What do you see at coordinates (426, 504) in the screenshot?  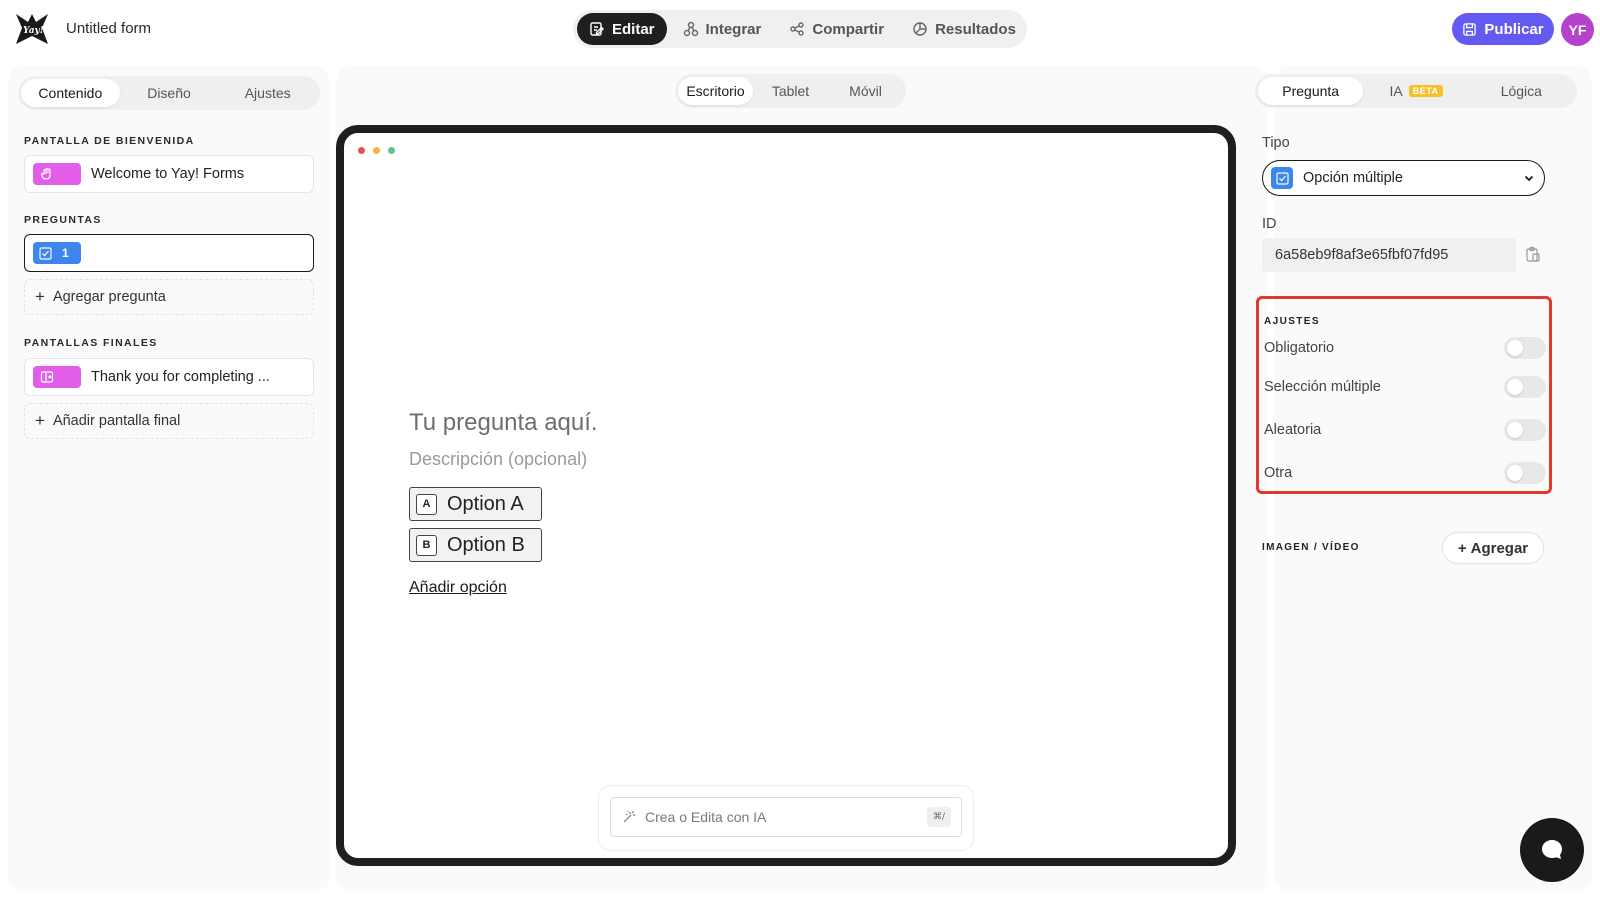 I see `option-key: A` at bounding box center [426, 504].